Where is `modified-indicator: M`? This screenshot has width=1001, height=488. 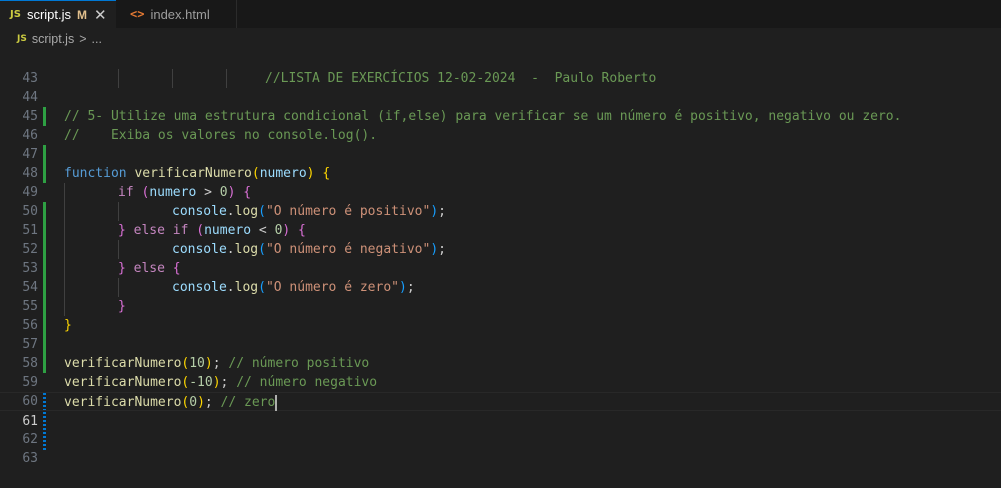 modified-indicator: M is located at coordinates (82, 14).